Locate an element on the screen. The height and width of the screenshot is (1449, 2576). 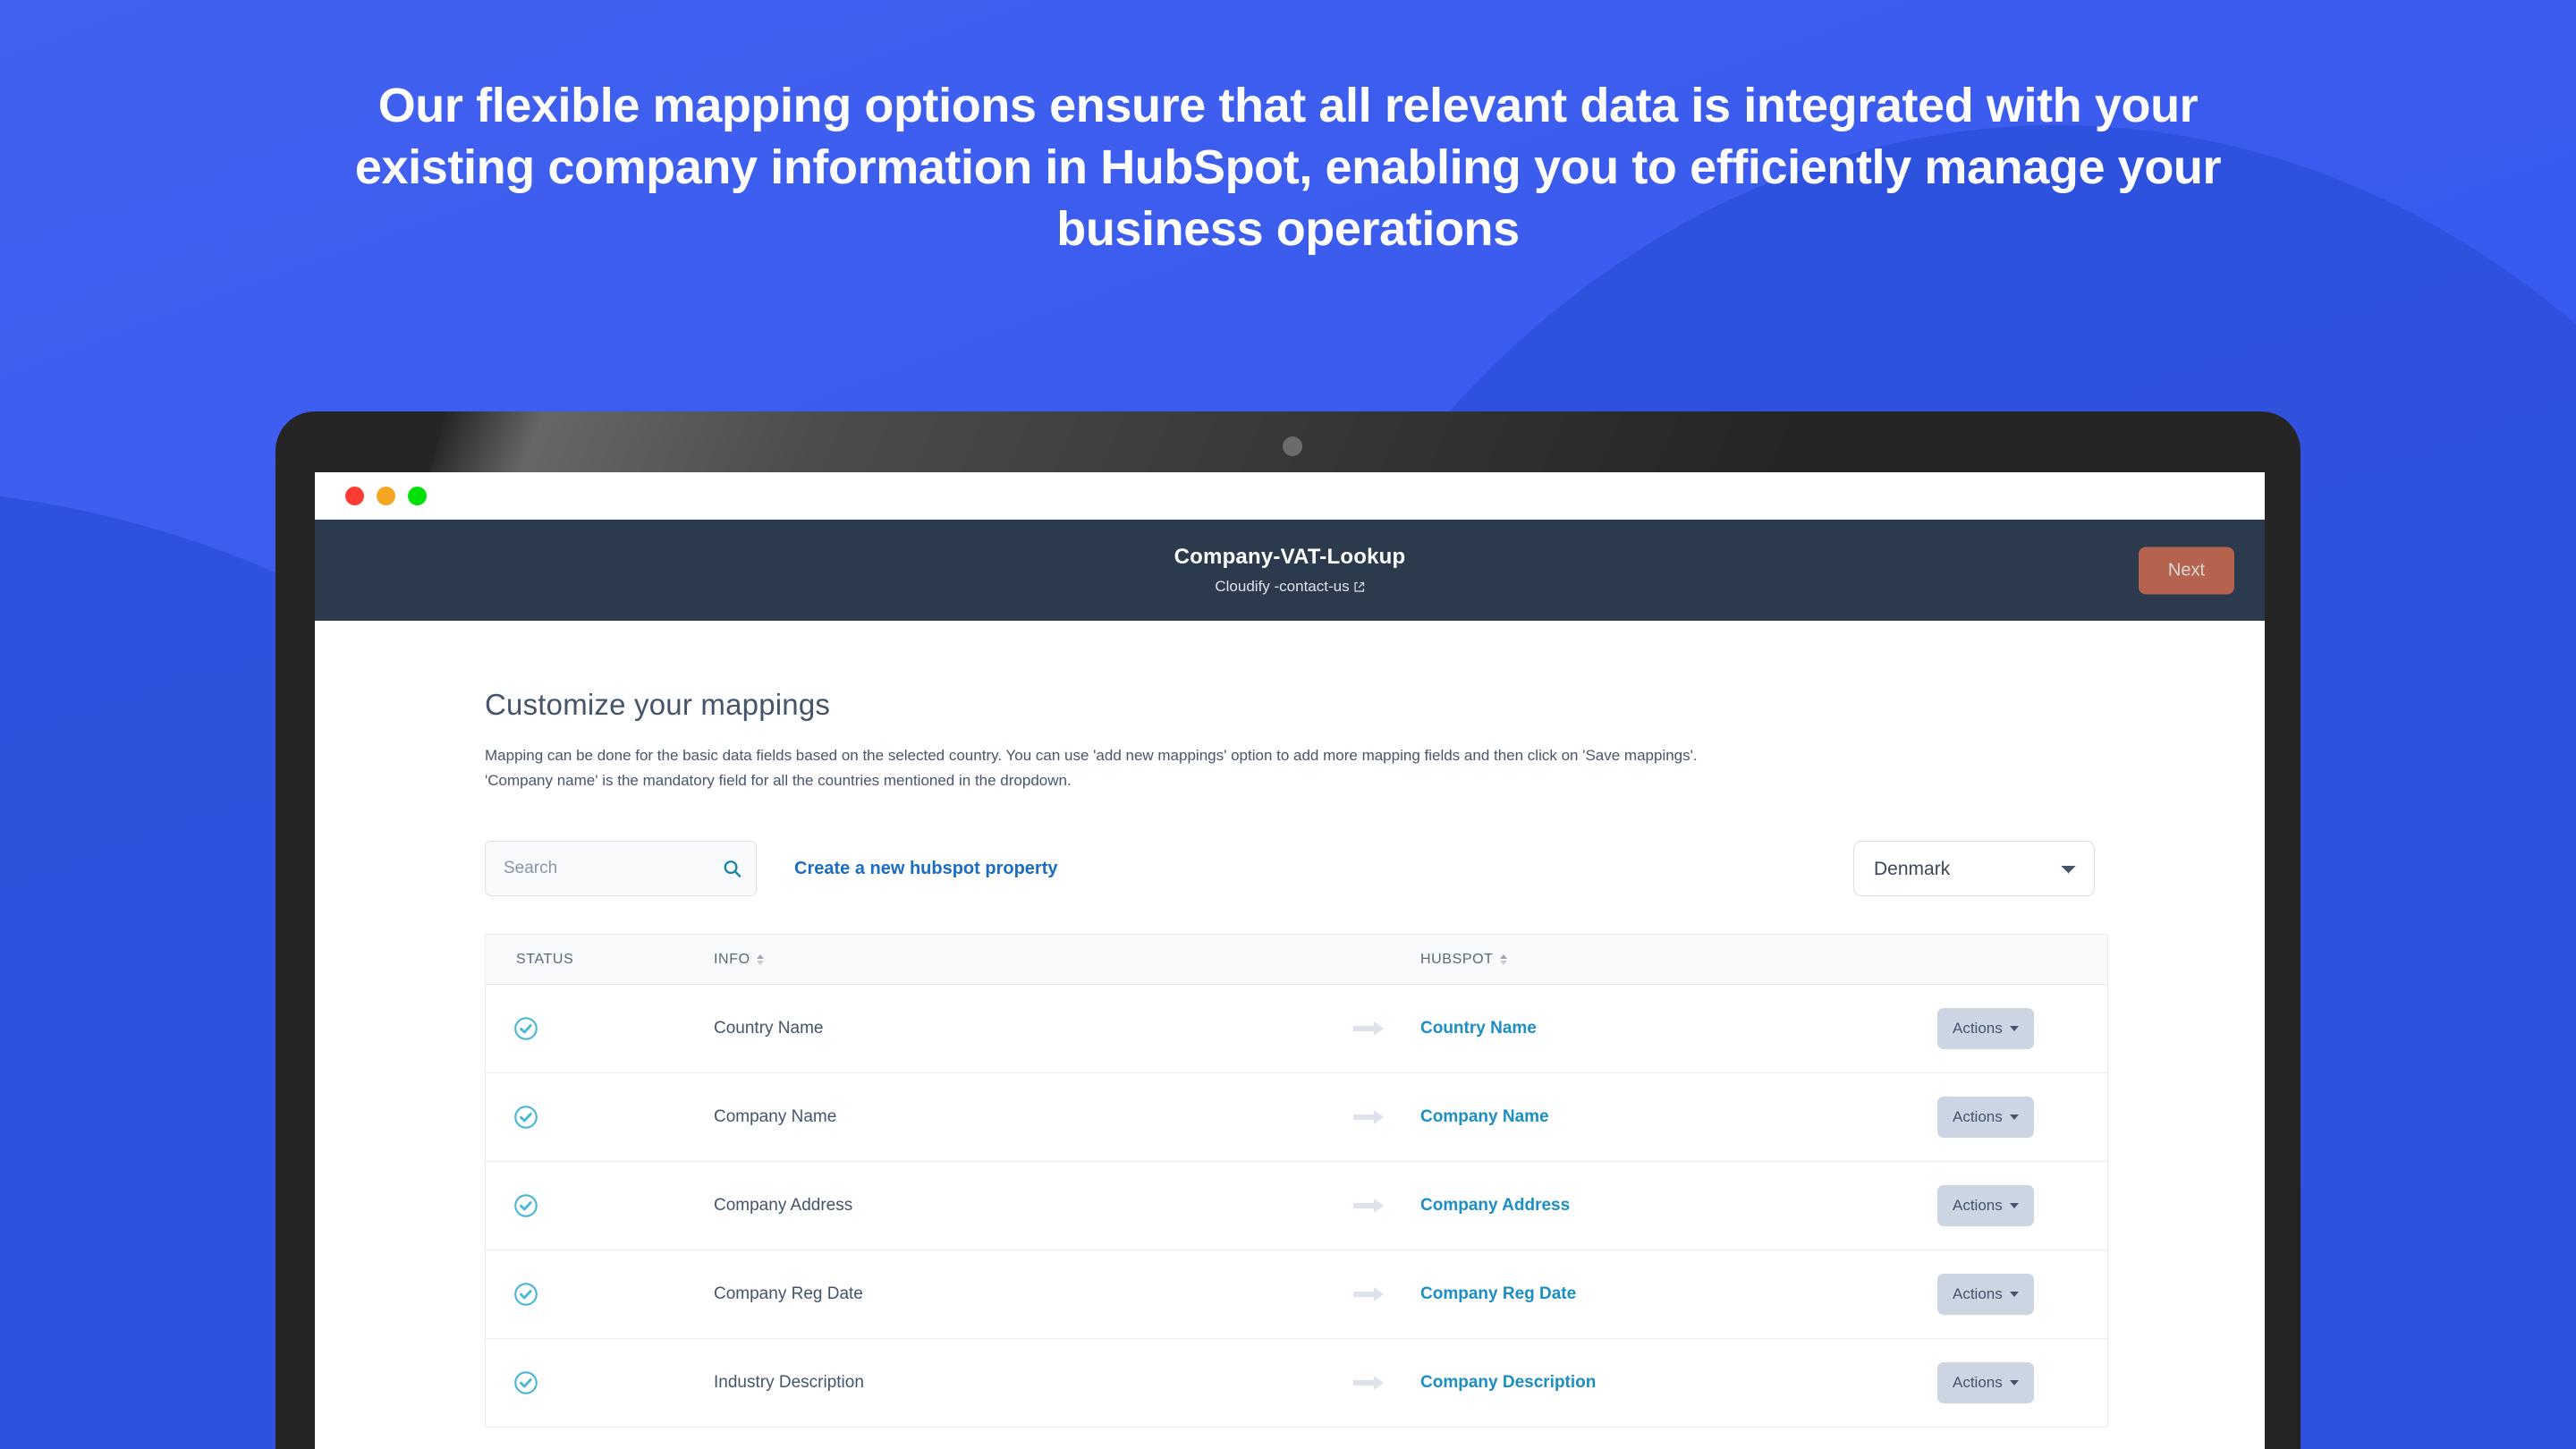
table-toolbar: Create a new hubspot property Denmark is located at coordinates (1290, 868).